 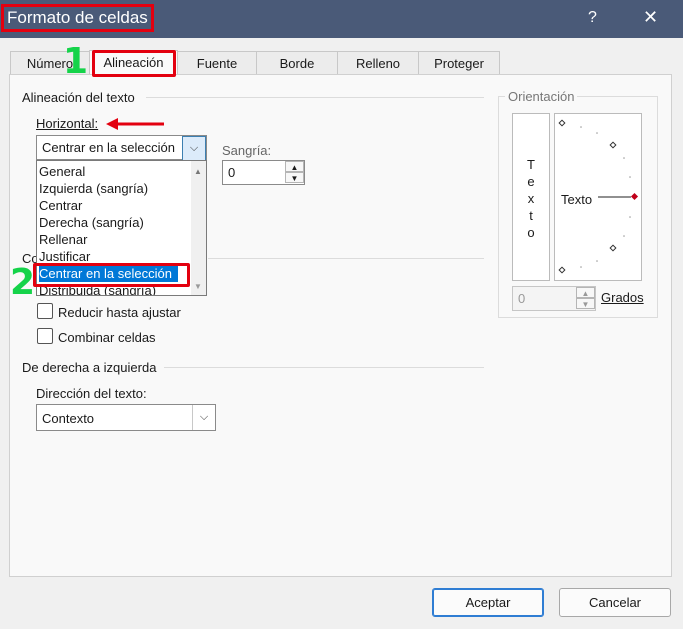 What do you see at coordinates (78, 97) in the screenshot?
I see `text-alignment-group-title: Alineación del texto` at bounding box center [78, 97].